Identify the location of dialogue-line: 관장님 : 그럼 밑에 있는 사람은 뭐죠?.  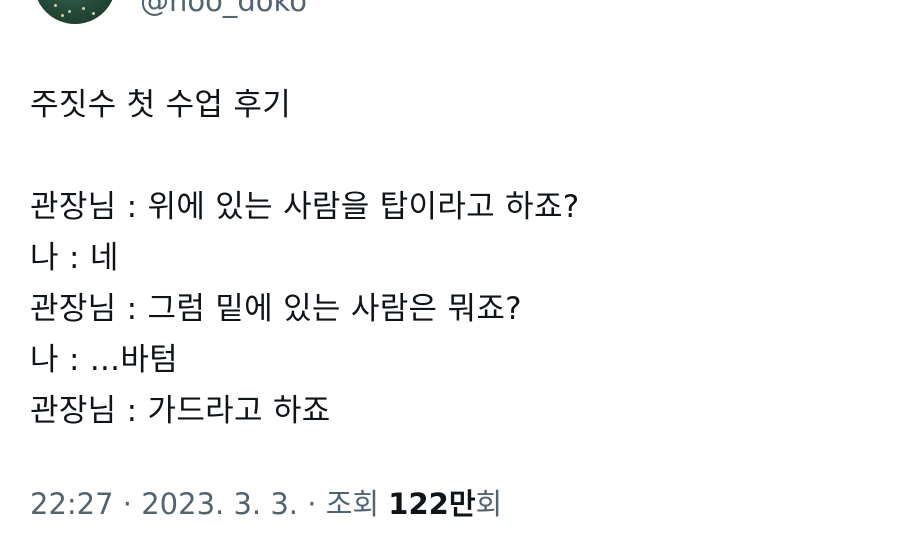
(276, 309).